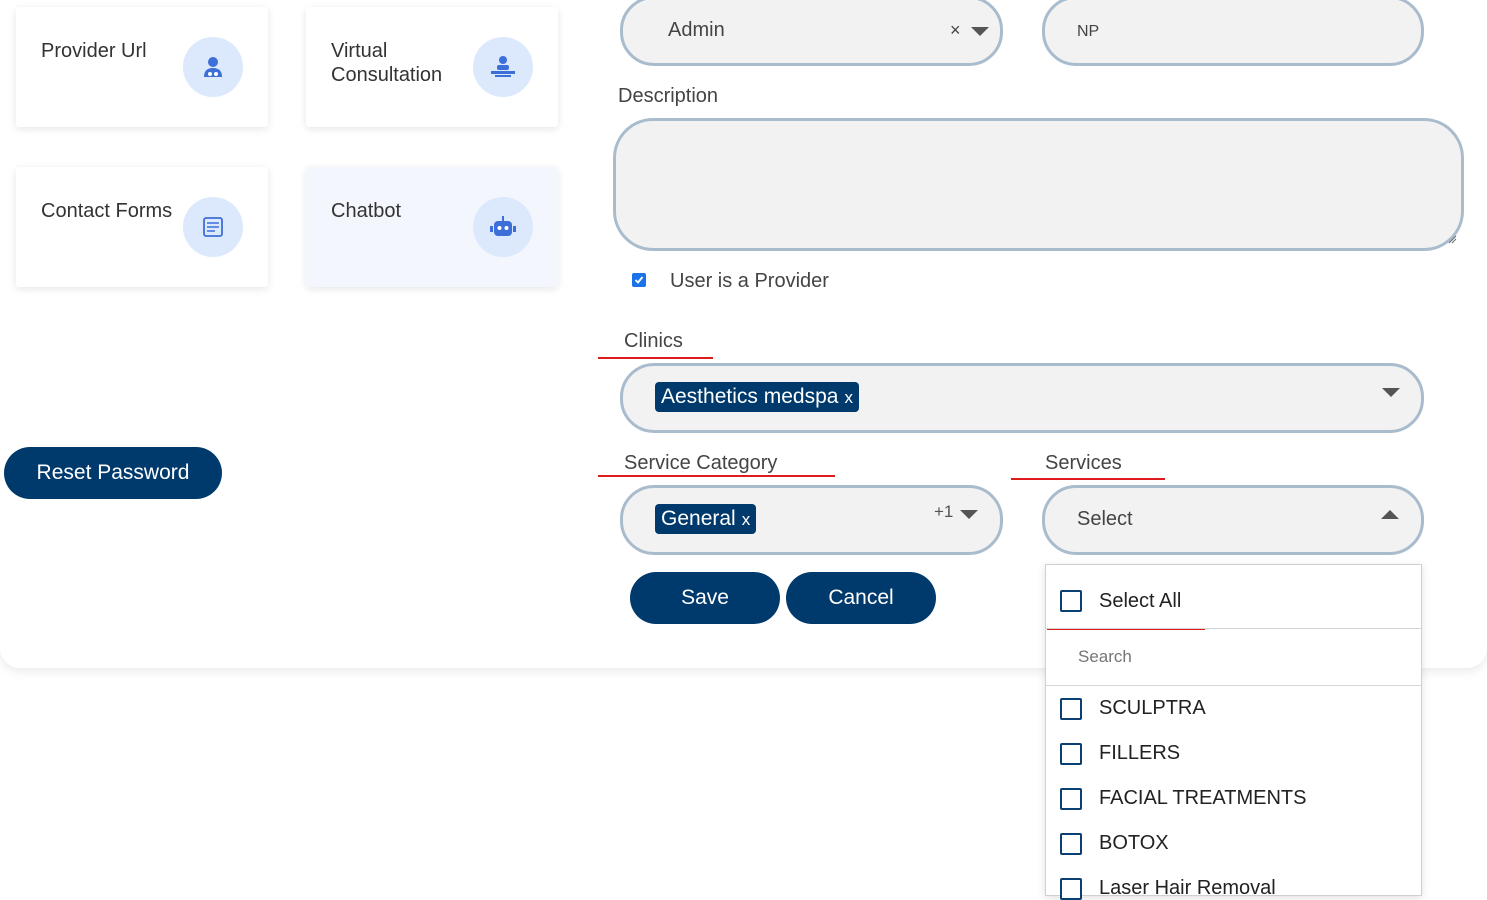 This screenshot has height=900, width=1487. I want to click on service-category-tag: General x, so click(706, 519).